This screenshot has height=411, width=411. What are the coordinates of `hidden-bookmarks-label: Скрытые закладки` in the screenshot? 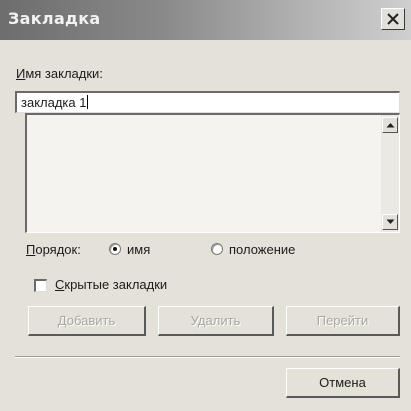 It's located at (111, 284).